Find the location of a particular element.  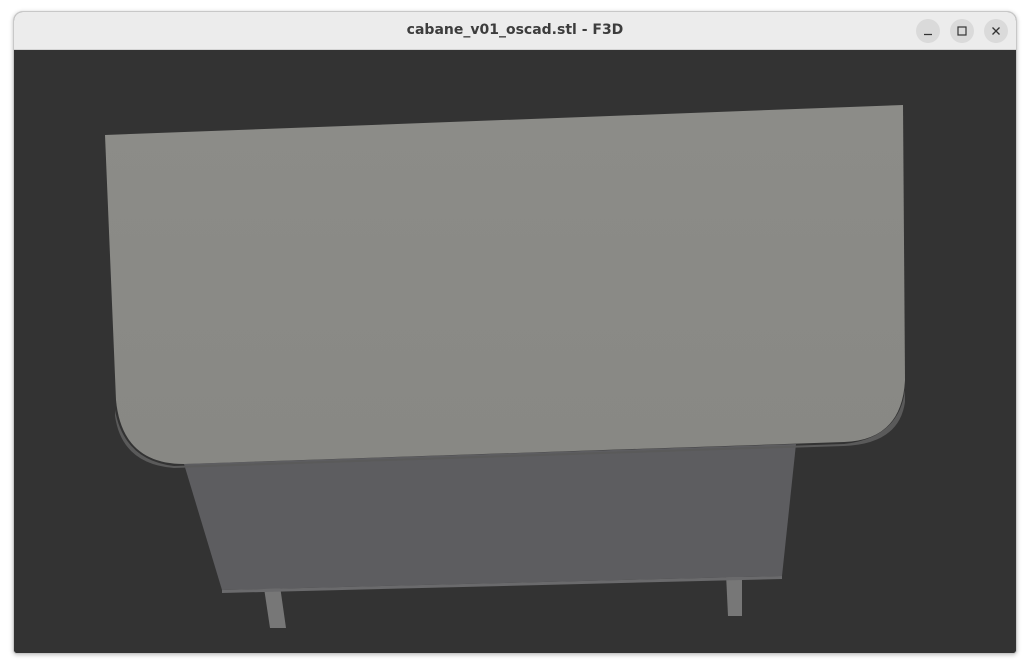

window-title: cabane_v01_oscad.stl - F3D is located at coordinates (515, 30).